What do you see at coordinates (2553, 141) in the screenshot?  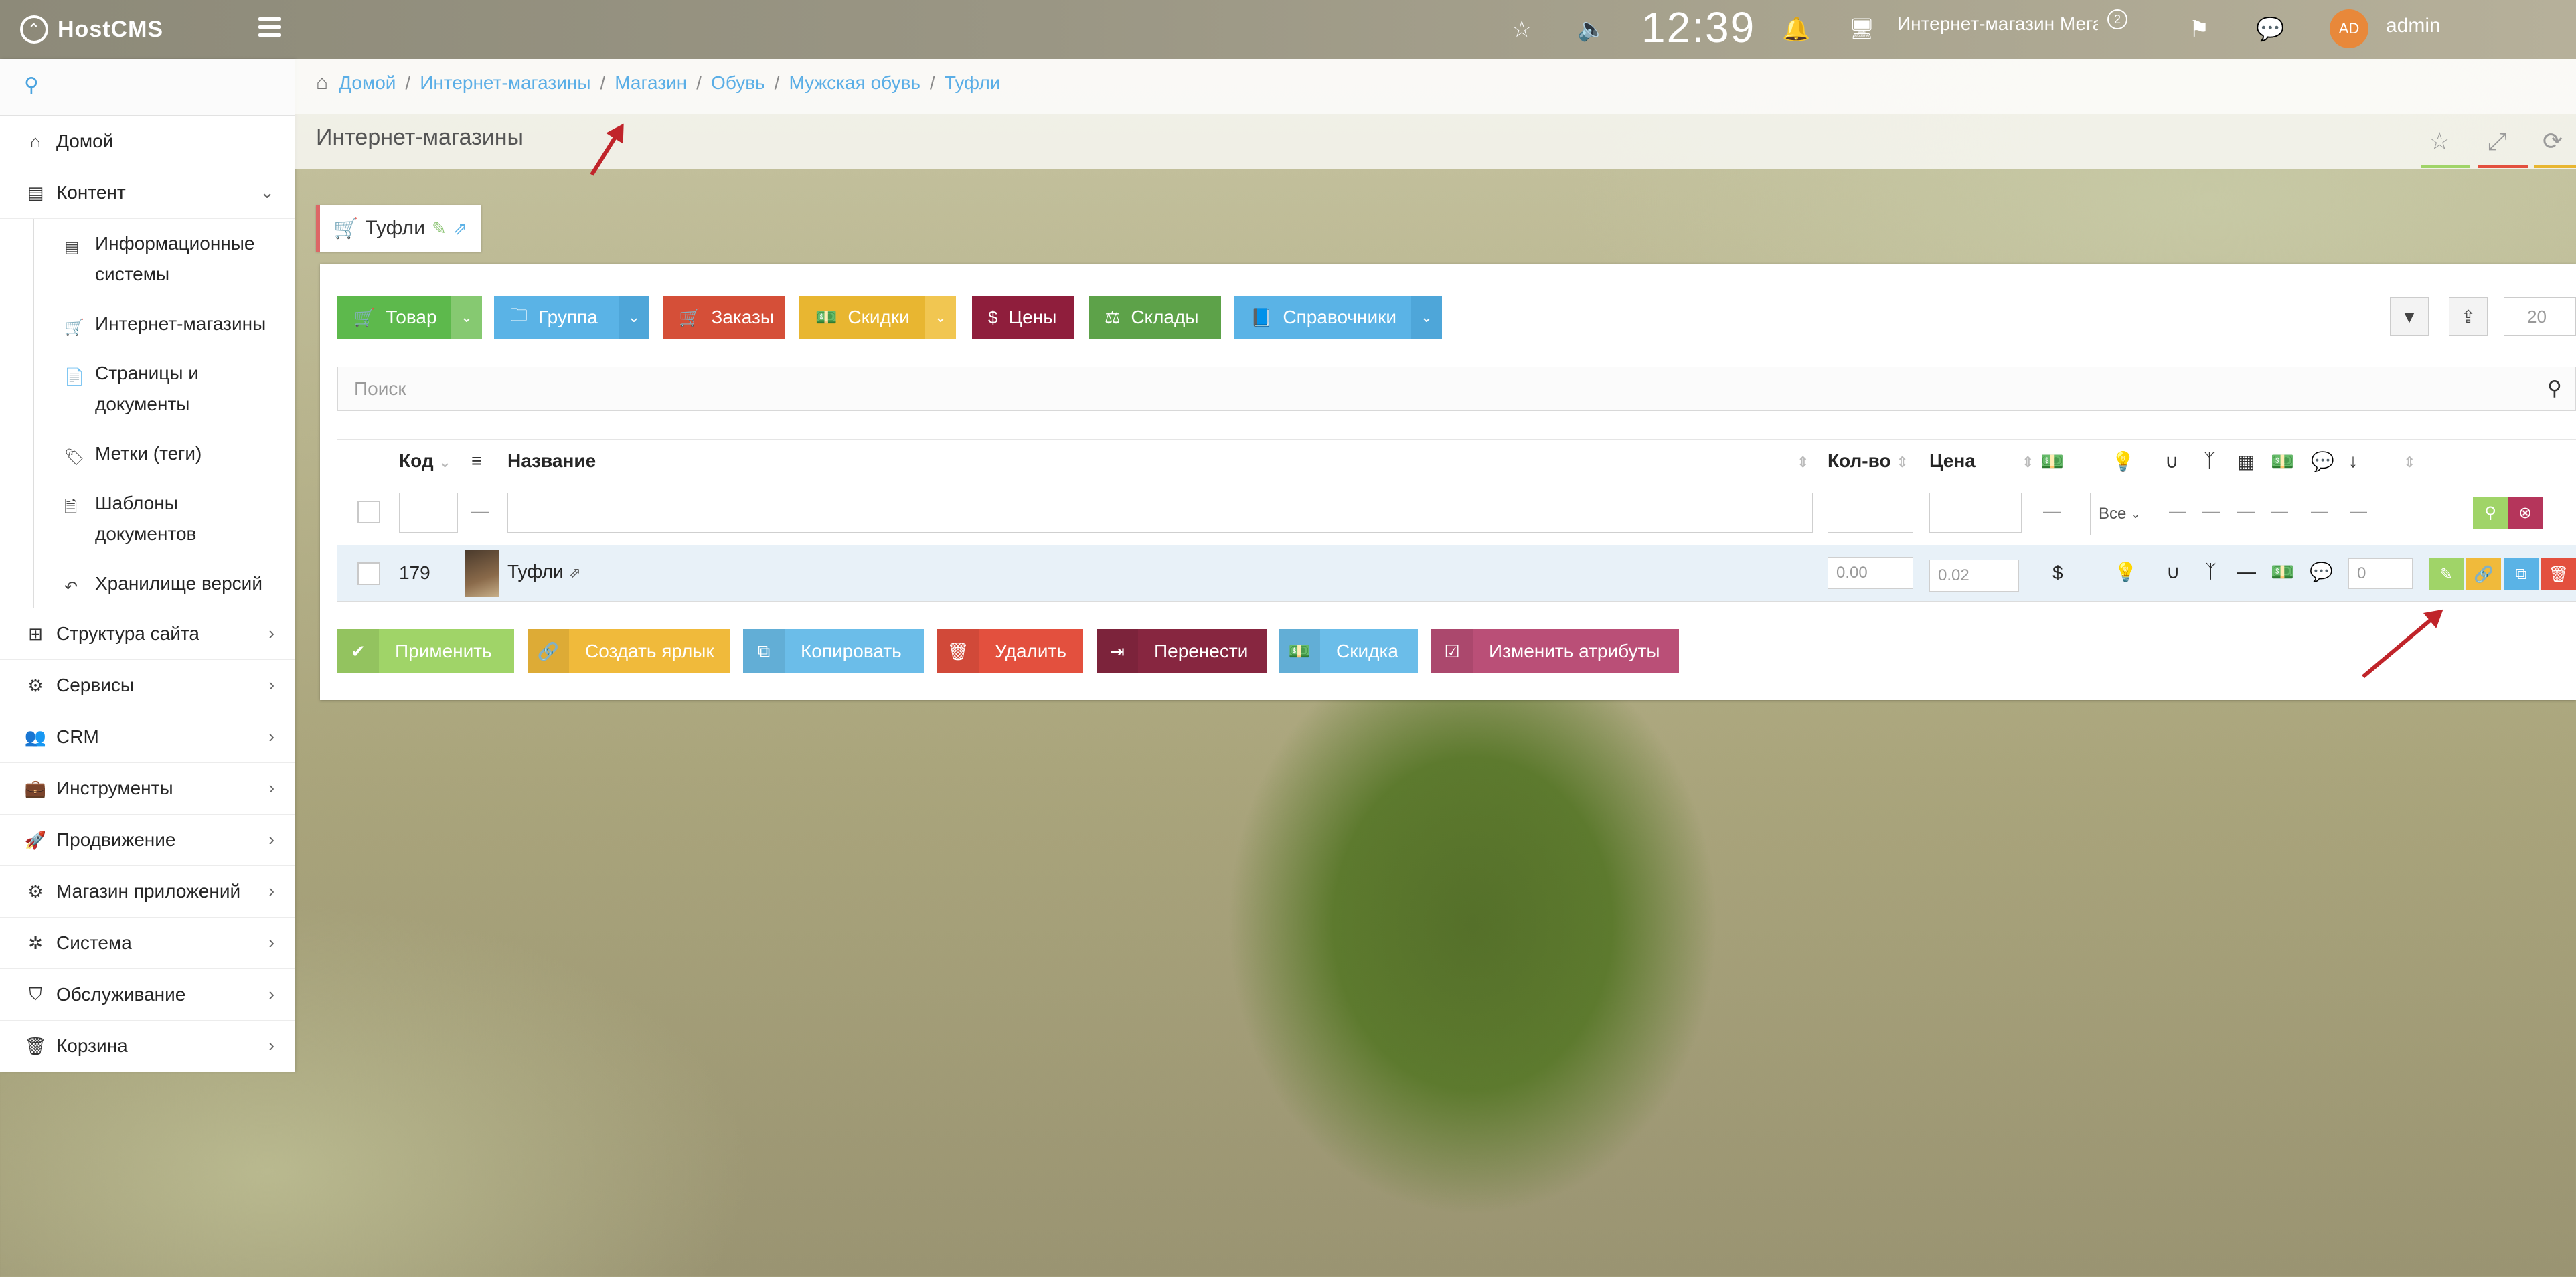 I see `refresh-icon: ⟳` at bounding box center [2553, 141].